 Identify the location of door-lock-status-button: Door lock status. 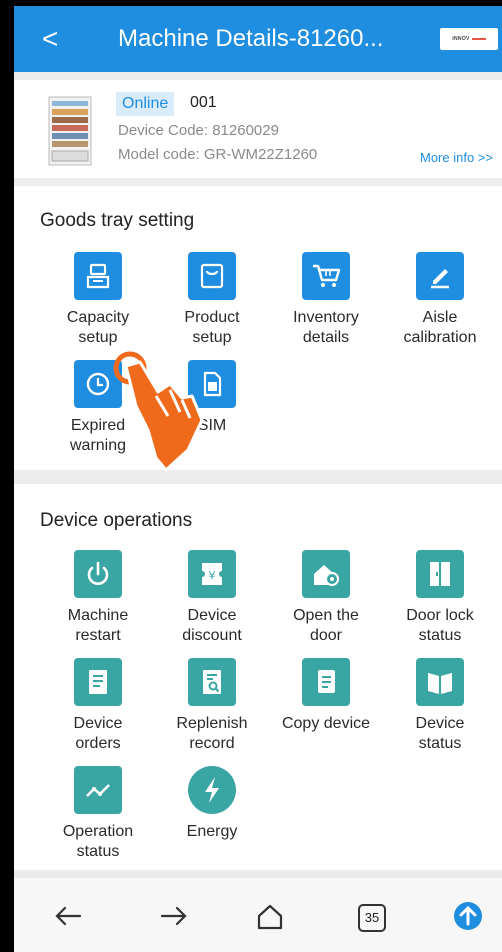
(440, 598).